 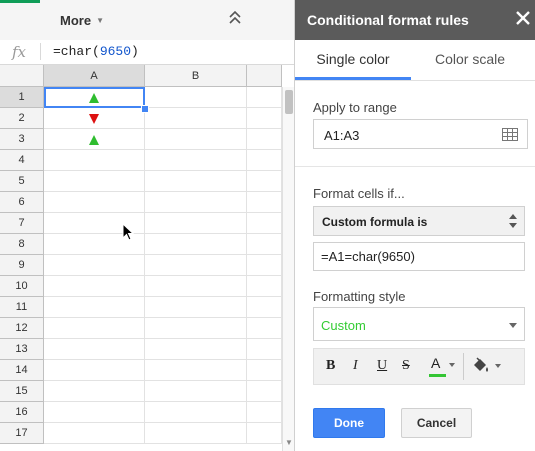 I want to click on cell-b2, so click(x=196, y=118).